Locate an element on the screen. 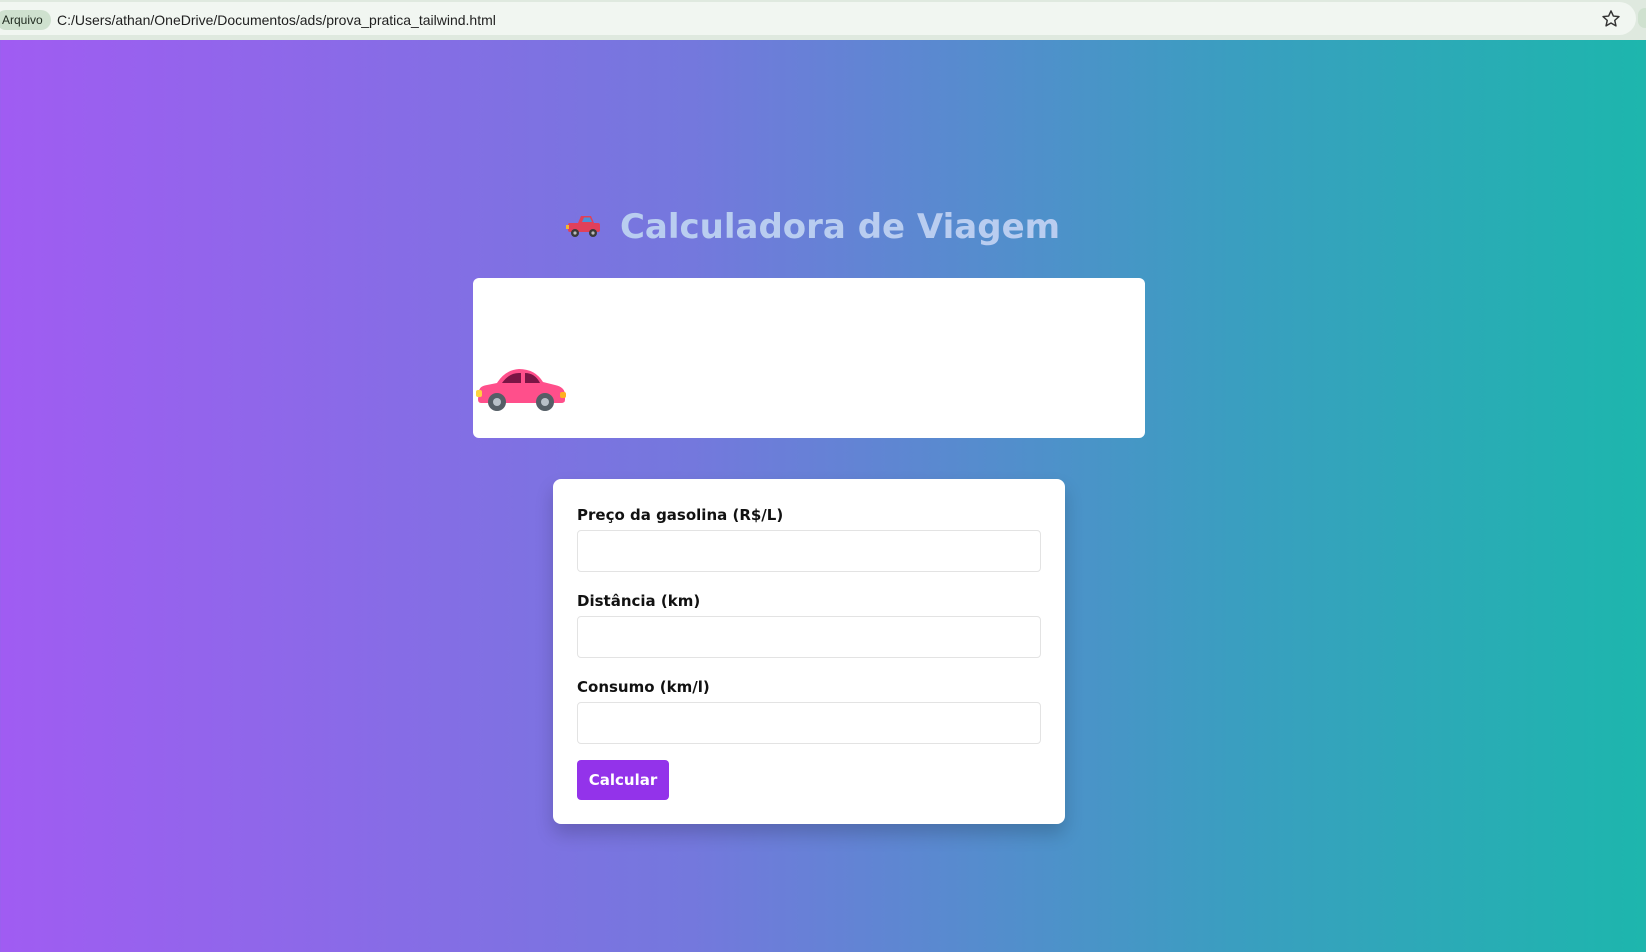 Image resolution: width=1646 pixels, height=952 pixels. car-animation-track is located at coordinates (809, 358).